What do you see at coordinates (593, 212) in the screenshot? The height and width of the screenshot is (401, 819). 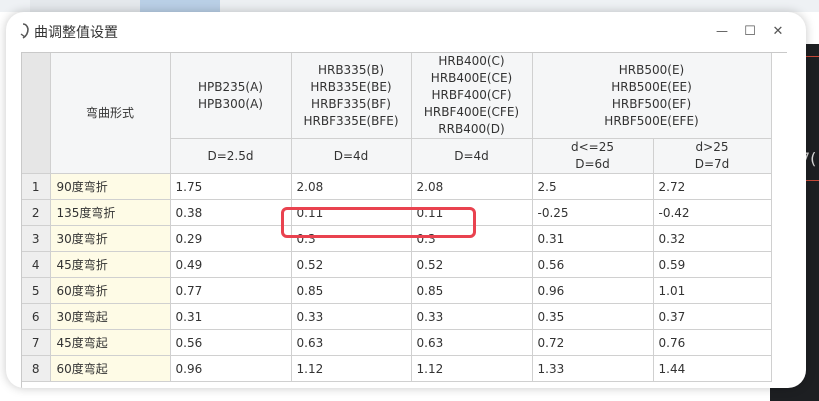 I see `value-cell: -0.25` at bounding box center [593, 212].